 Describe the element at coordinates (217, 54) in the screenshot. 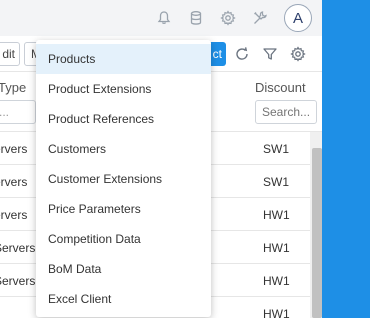

I see `select-button-label: ct` at that location.